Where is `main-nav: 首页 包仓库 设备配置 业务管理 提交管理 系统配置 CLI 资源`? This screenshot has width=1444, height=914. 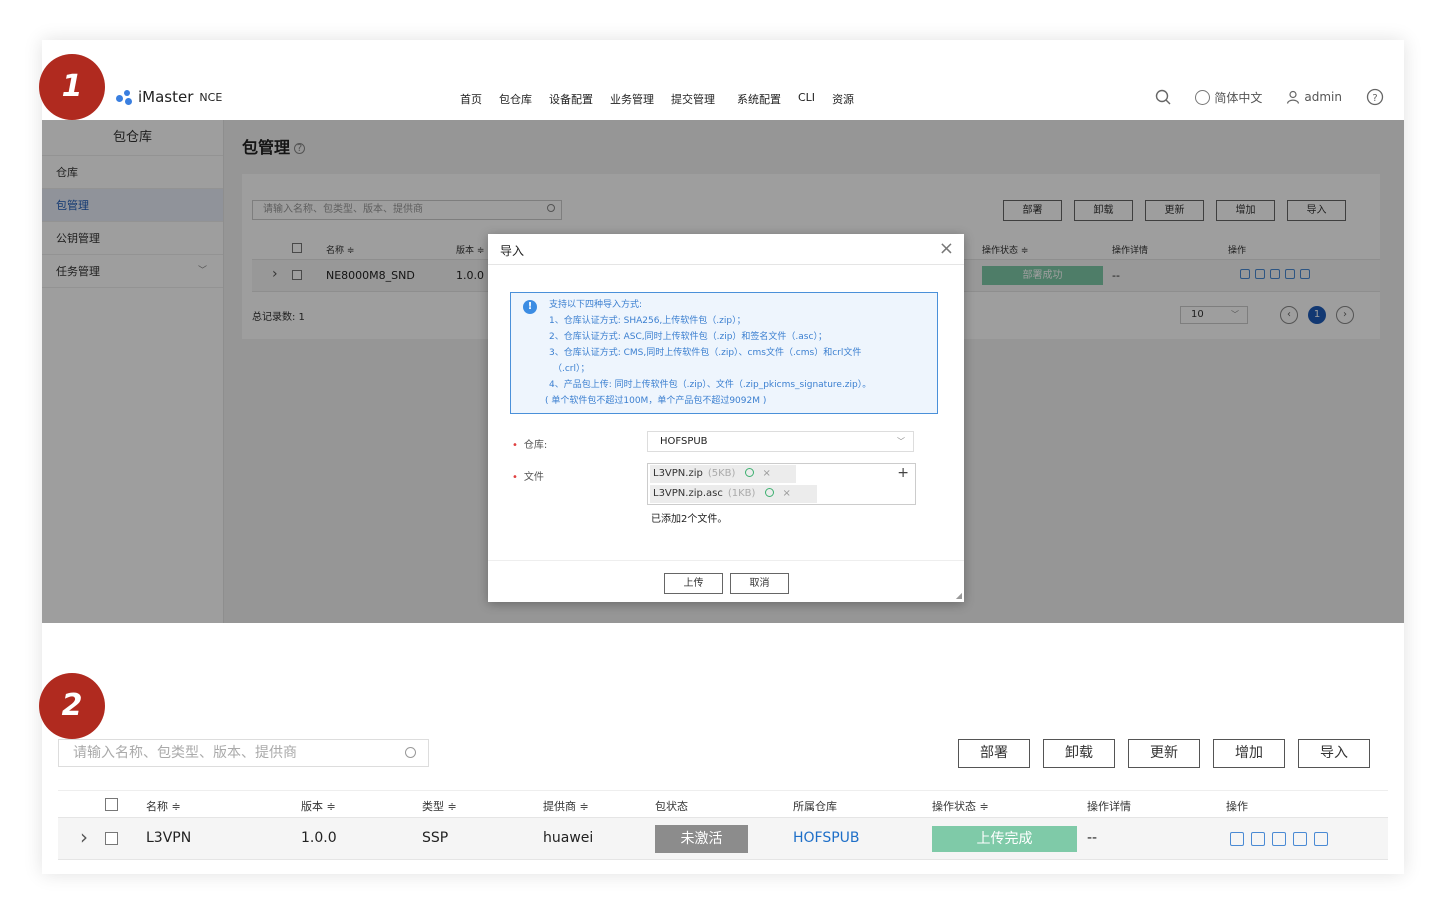 main-nav: 首页 包仓库 设备配置 业务管理 提交管理 系统配置 CLI 资源 is located at coordinates (665, 99).